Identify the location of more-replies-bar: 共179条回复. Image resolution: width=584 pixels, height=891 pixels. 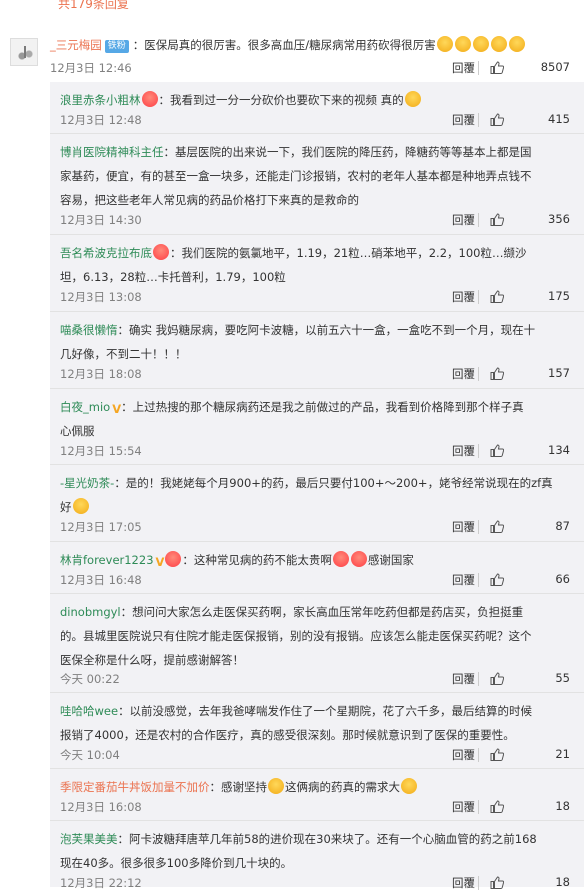
(317, 7).